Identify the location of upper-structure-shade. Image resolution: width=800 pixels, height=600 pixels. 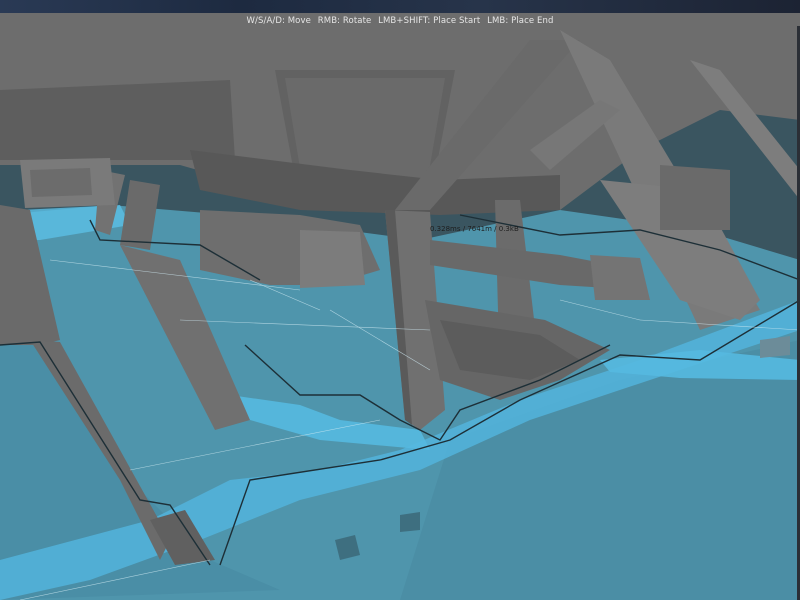
(117, 120).